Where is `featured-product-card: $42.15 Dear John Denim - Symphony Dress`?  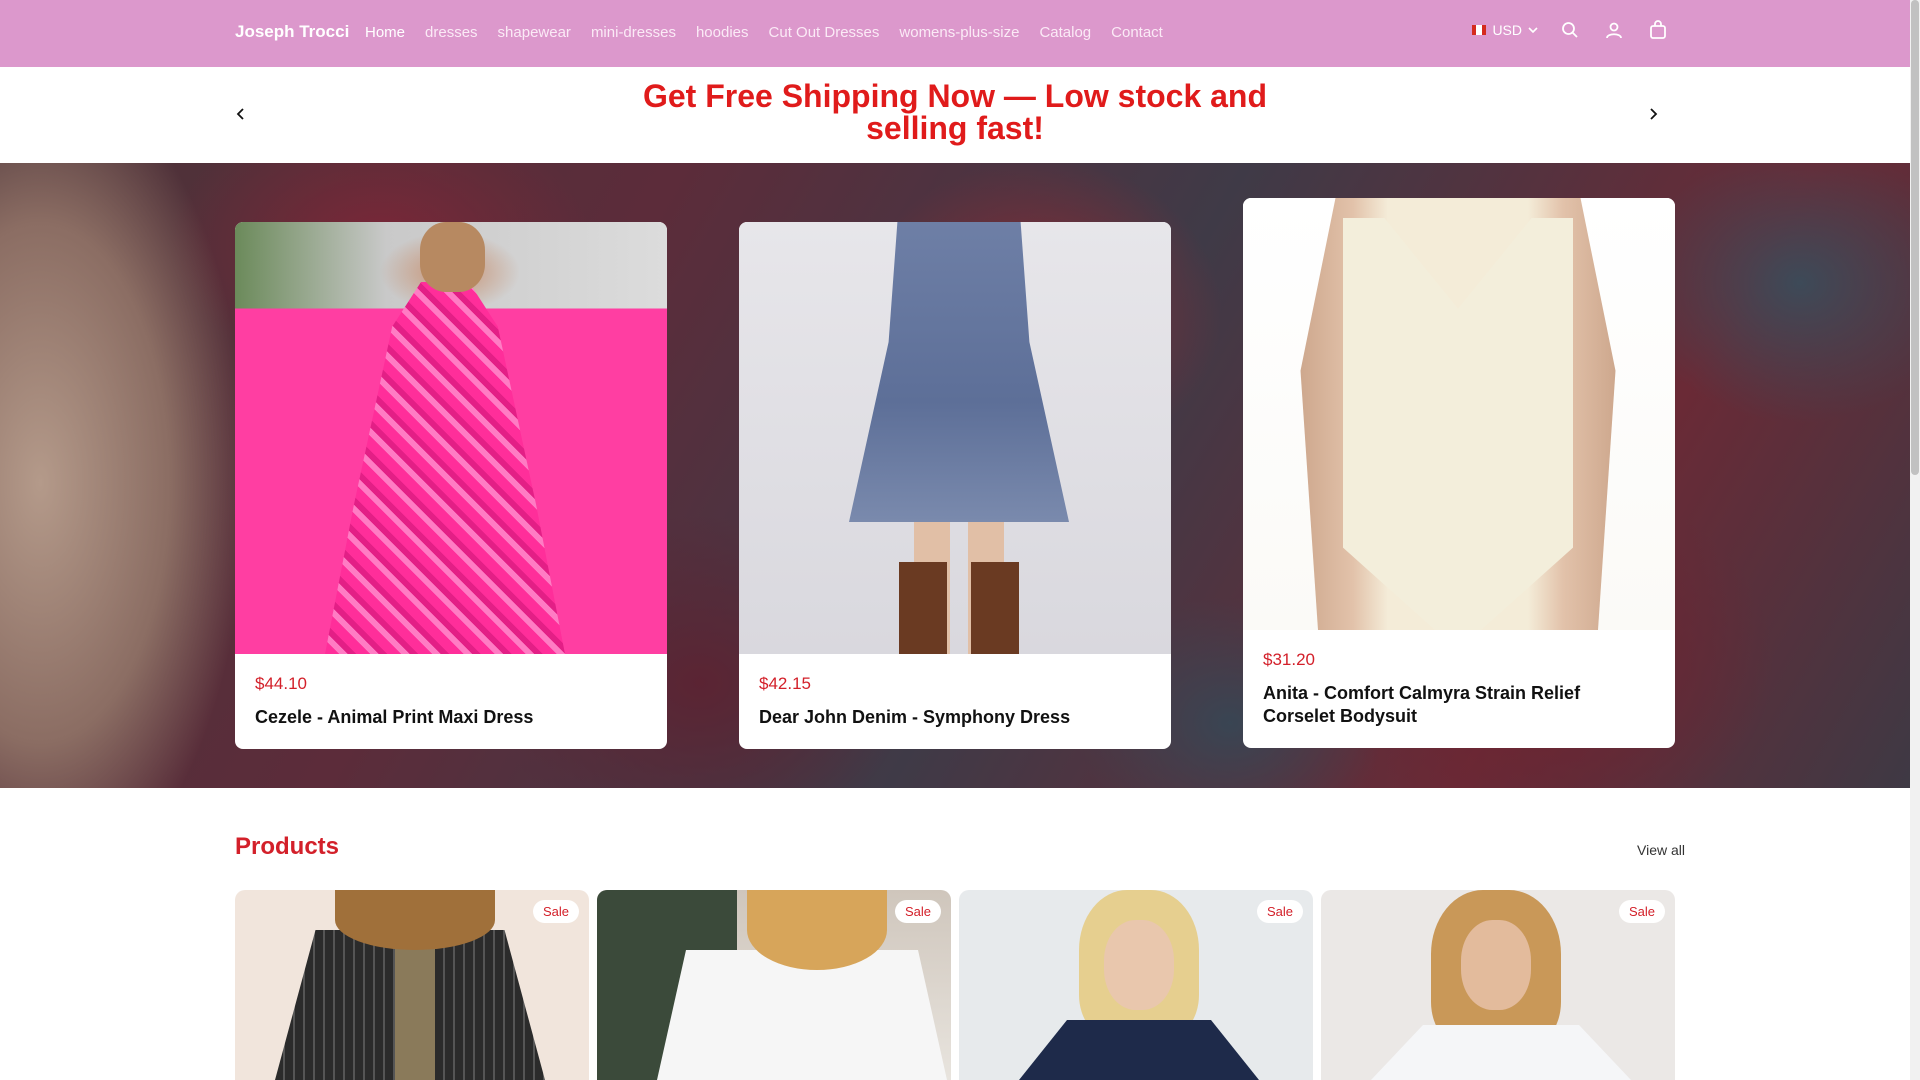
featured-product-card: $42.15 Dear John Denim - Symphony Dress is located at coordinates (955, 485).